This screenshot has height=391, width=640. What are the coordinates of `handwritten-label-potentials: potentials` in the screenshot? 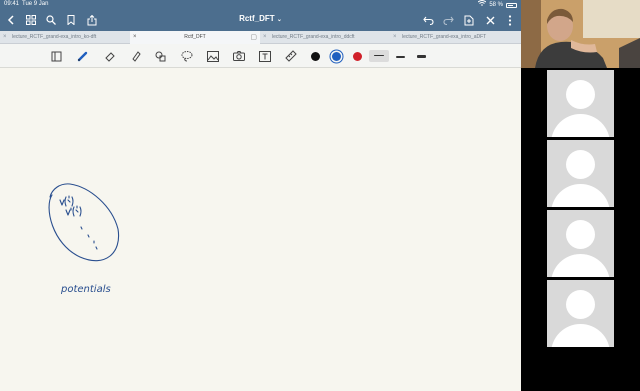 It's located at (85, 289).